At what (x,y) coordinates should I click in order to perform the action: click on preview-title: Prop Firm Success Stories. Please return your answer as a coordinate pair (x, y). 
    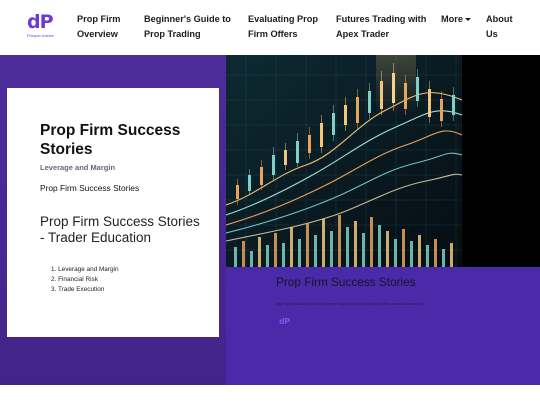
    Looking at the image, I should click on (346, 282).